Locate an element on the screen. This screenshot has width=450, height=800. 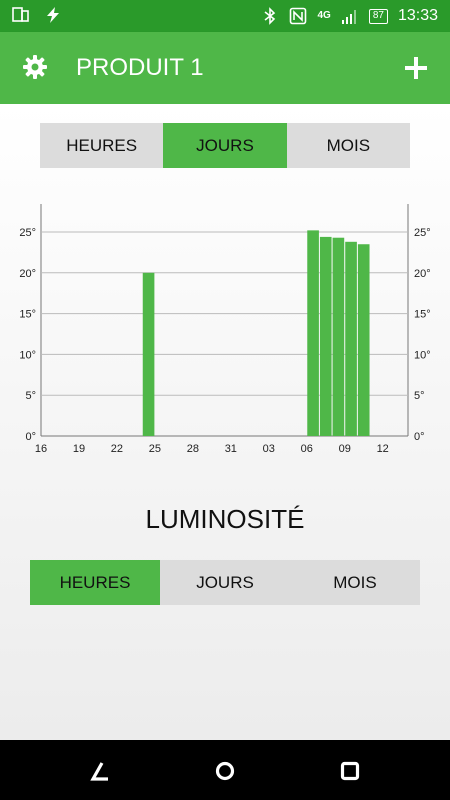
app-bar: PRODUIT 1 is located at coordinates (225, 68).